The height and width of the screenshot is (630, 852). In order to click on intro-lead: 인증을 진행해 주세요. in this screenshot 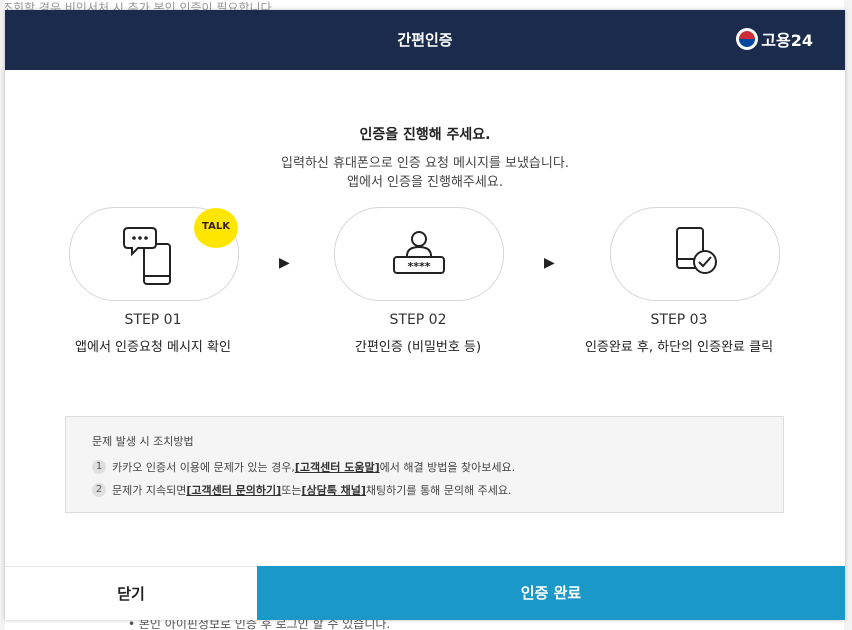, I will do `click(425, 135)`.